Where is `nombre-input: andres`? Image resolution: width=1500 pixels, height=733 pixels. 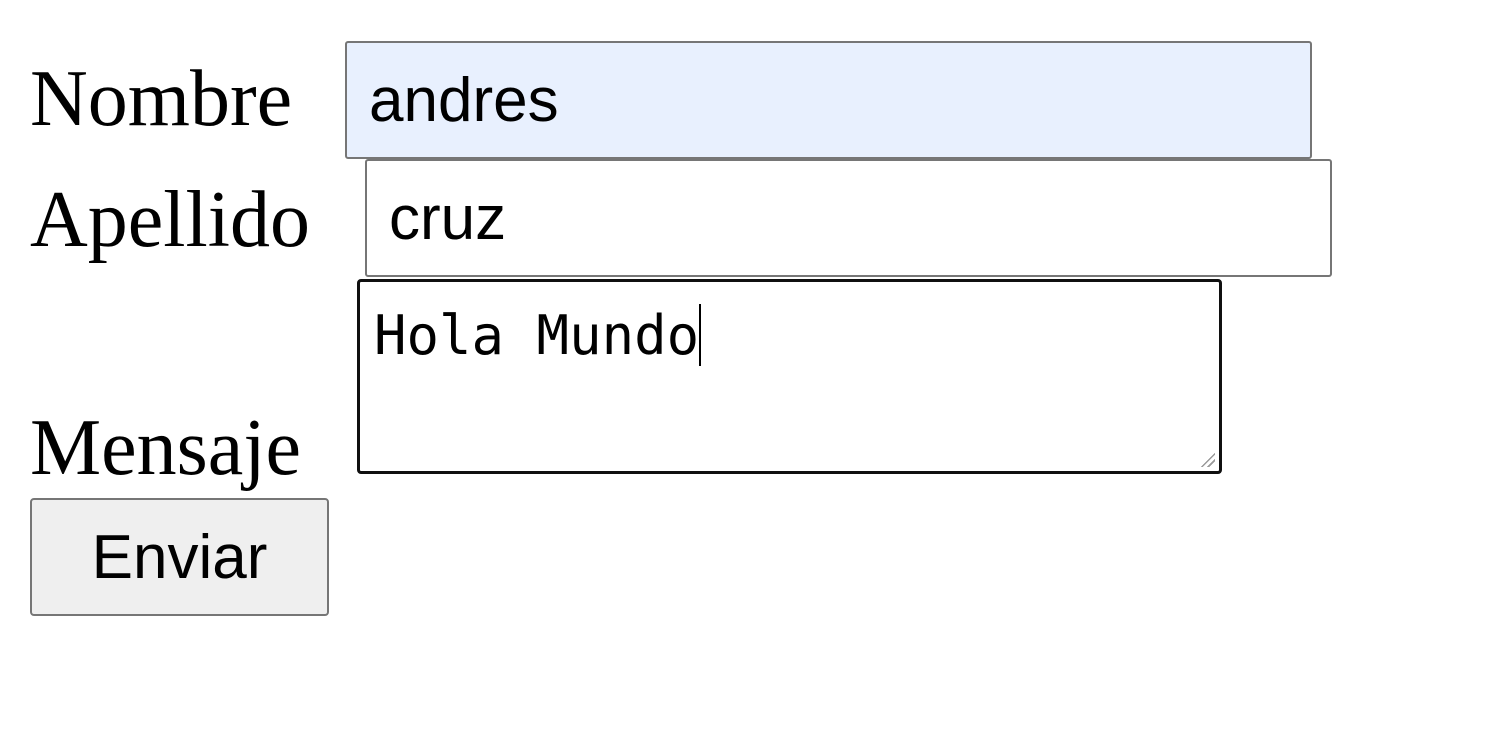
nombre-input: andres is located at coordinates (828, 100).